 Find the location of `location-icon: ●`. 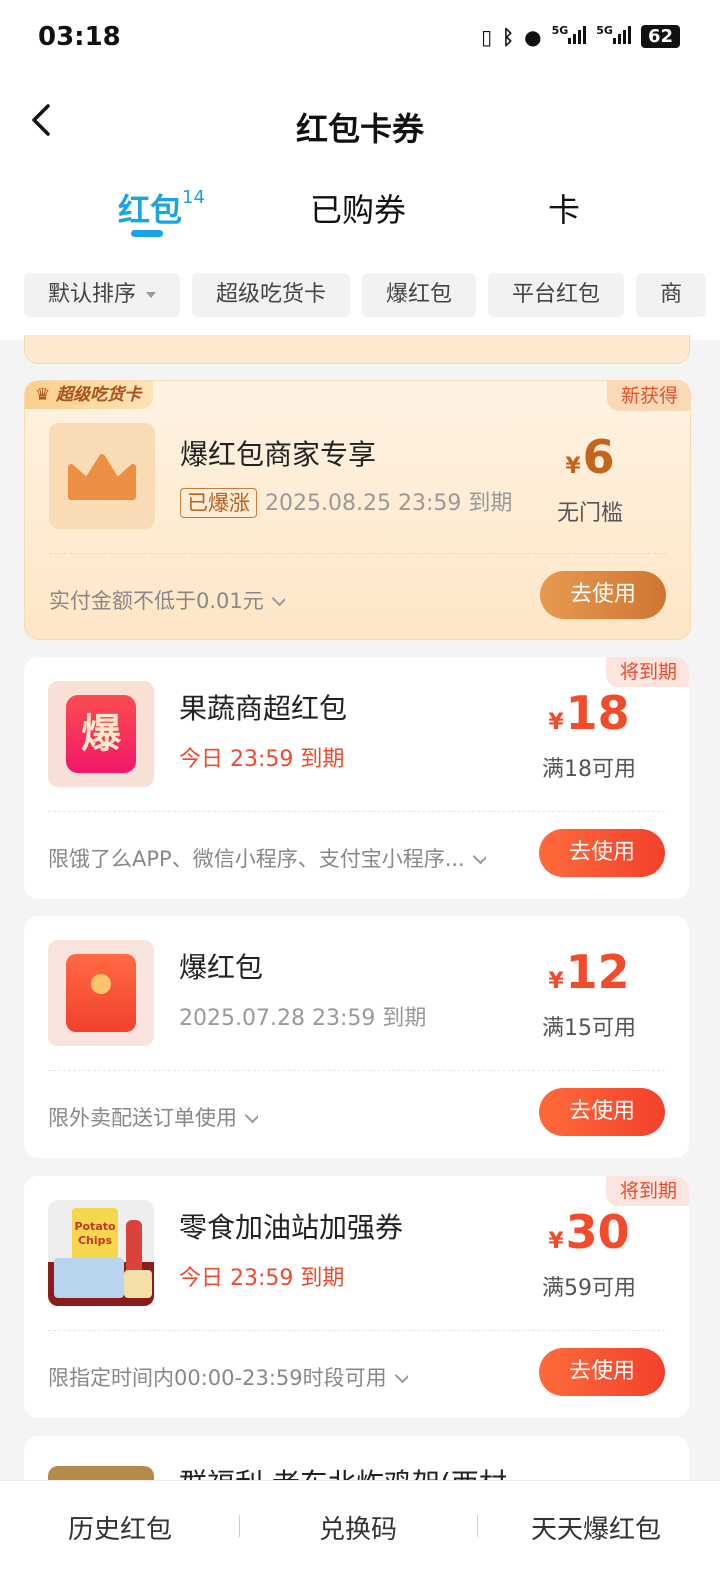

location-icon: ● is located at coordinates (533, 36).